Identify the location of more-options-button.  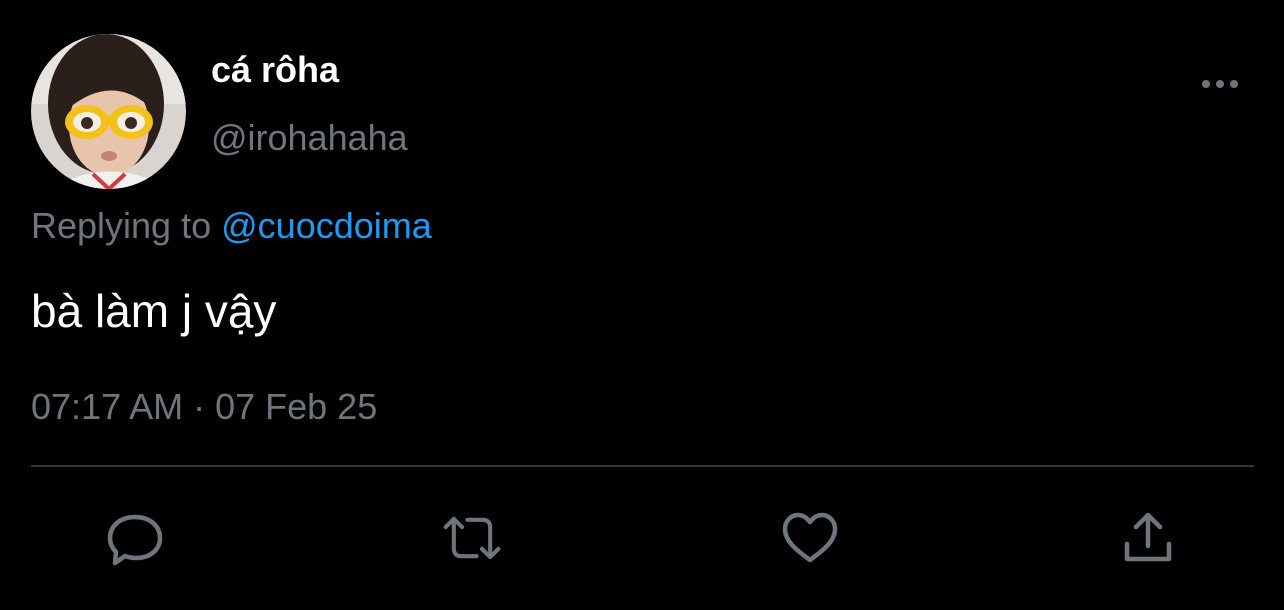
(1220, 84).